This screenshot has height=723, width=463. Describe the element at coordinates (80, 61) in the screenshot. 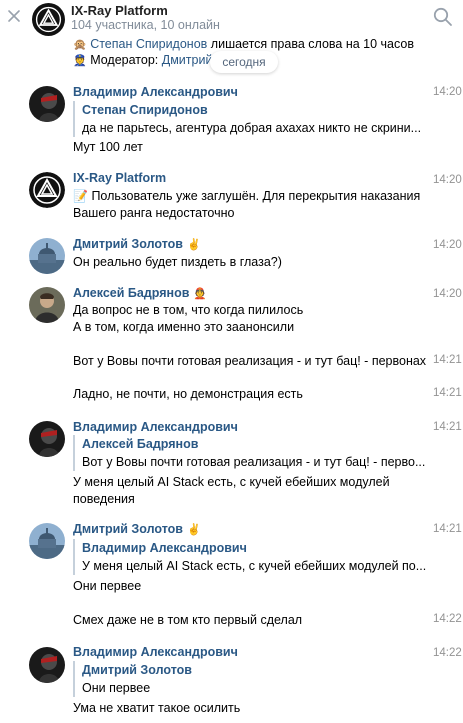

I see `moderator-icon: 👮` at that location.